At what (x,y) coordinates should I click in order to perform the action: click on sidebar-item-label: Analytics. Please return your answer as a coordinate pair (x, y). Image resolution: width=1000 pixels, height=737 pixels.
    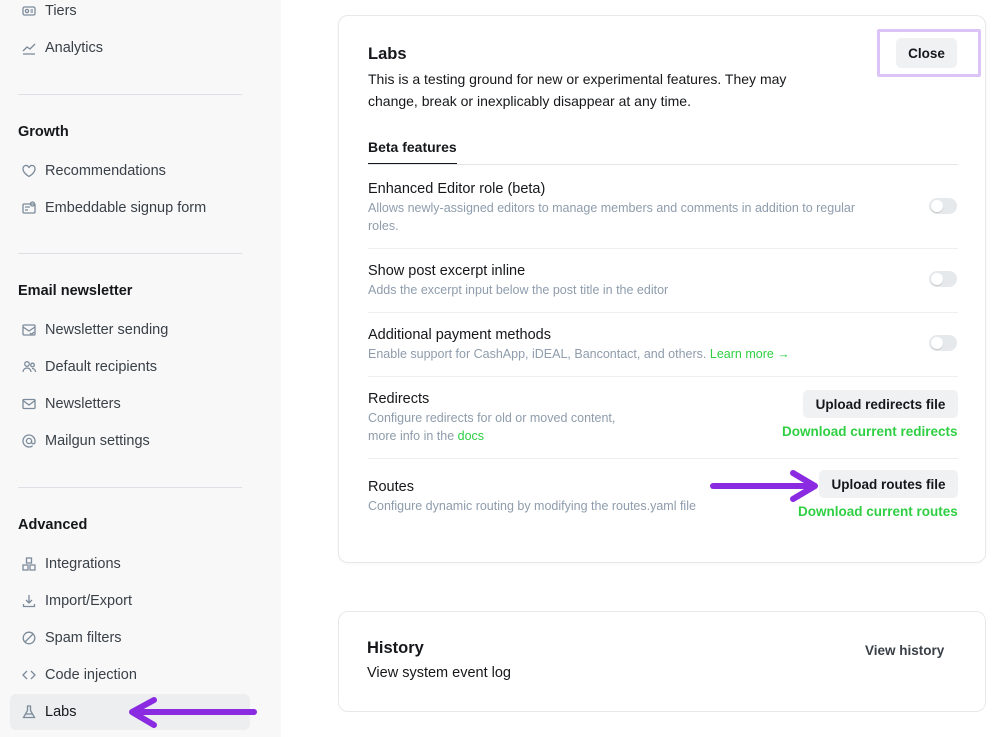
    Looking at the image, I should click on (74, 48).